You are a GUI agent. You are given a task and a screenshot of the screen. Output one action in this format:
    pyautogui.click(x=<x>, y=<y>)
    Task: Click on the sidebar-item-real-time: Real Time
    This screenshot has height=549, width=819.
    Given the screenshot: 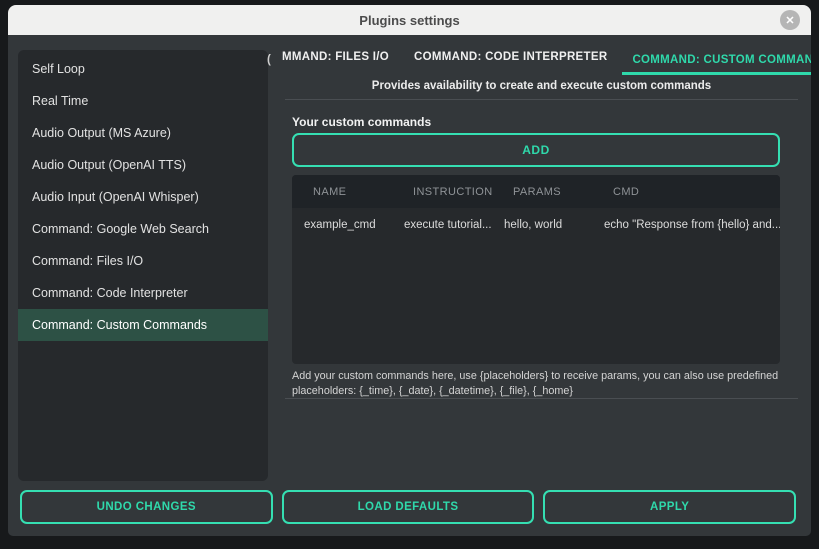 What is the action you would take?
    pyautogui.click(x=143, y=101)
    